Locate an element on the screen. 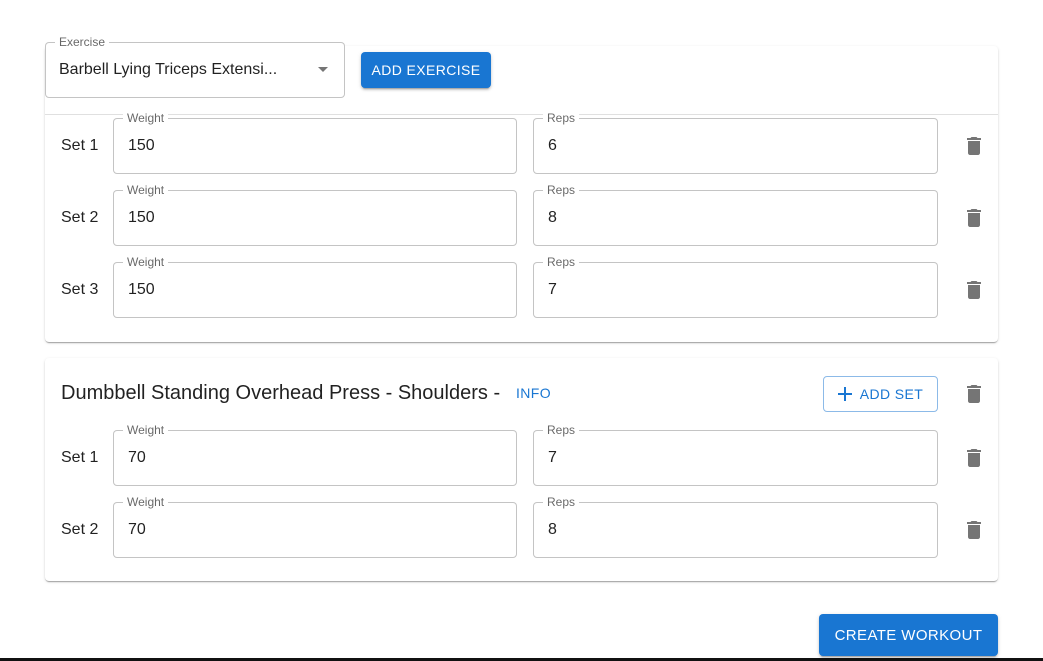  info-button: INFO is located at coordinates (533, 393).